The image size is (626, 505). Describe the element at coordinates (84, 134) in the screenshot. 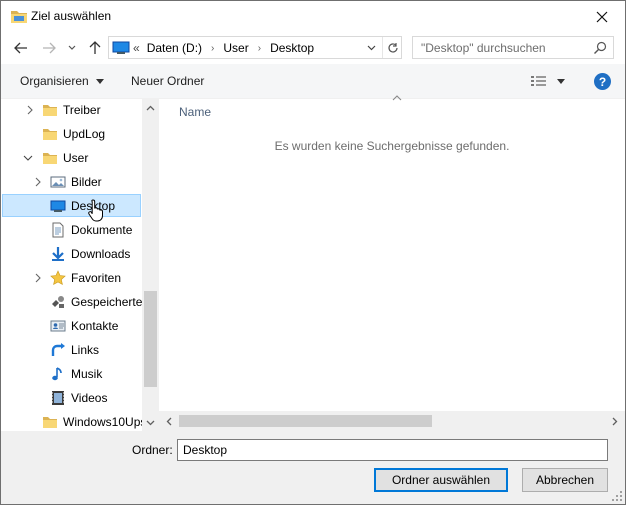

I see `tree-item-label: UpdLog` at that location.